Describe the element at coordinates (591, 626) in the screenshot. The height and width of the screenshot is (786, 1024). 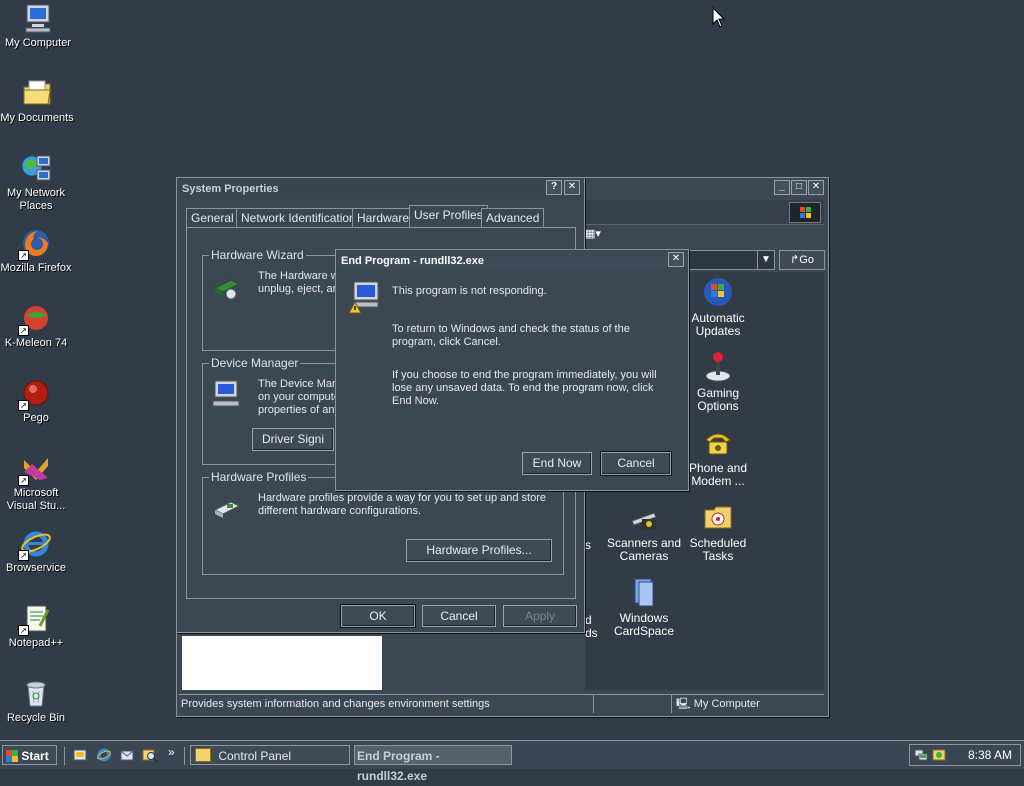
I see `partial-label: d ds` at that location.